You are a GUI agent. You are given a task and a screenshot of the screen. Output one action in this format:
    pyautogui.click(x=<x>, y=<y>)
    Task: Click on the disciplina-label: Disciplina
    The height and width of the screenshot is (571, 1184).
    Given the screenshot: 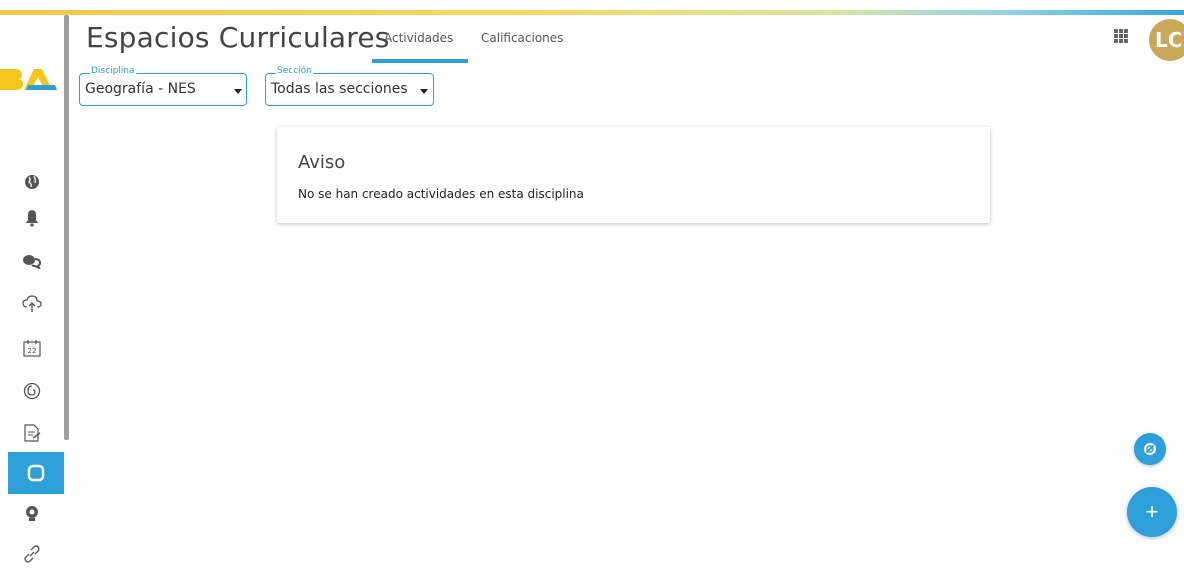 What is the action you would take?
    pyautogui.click(x=113, y=71)
    